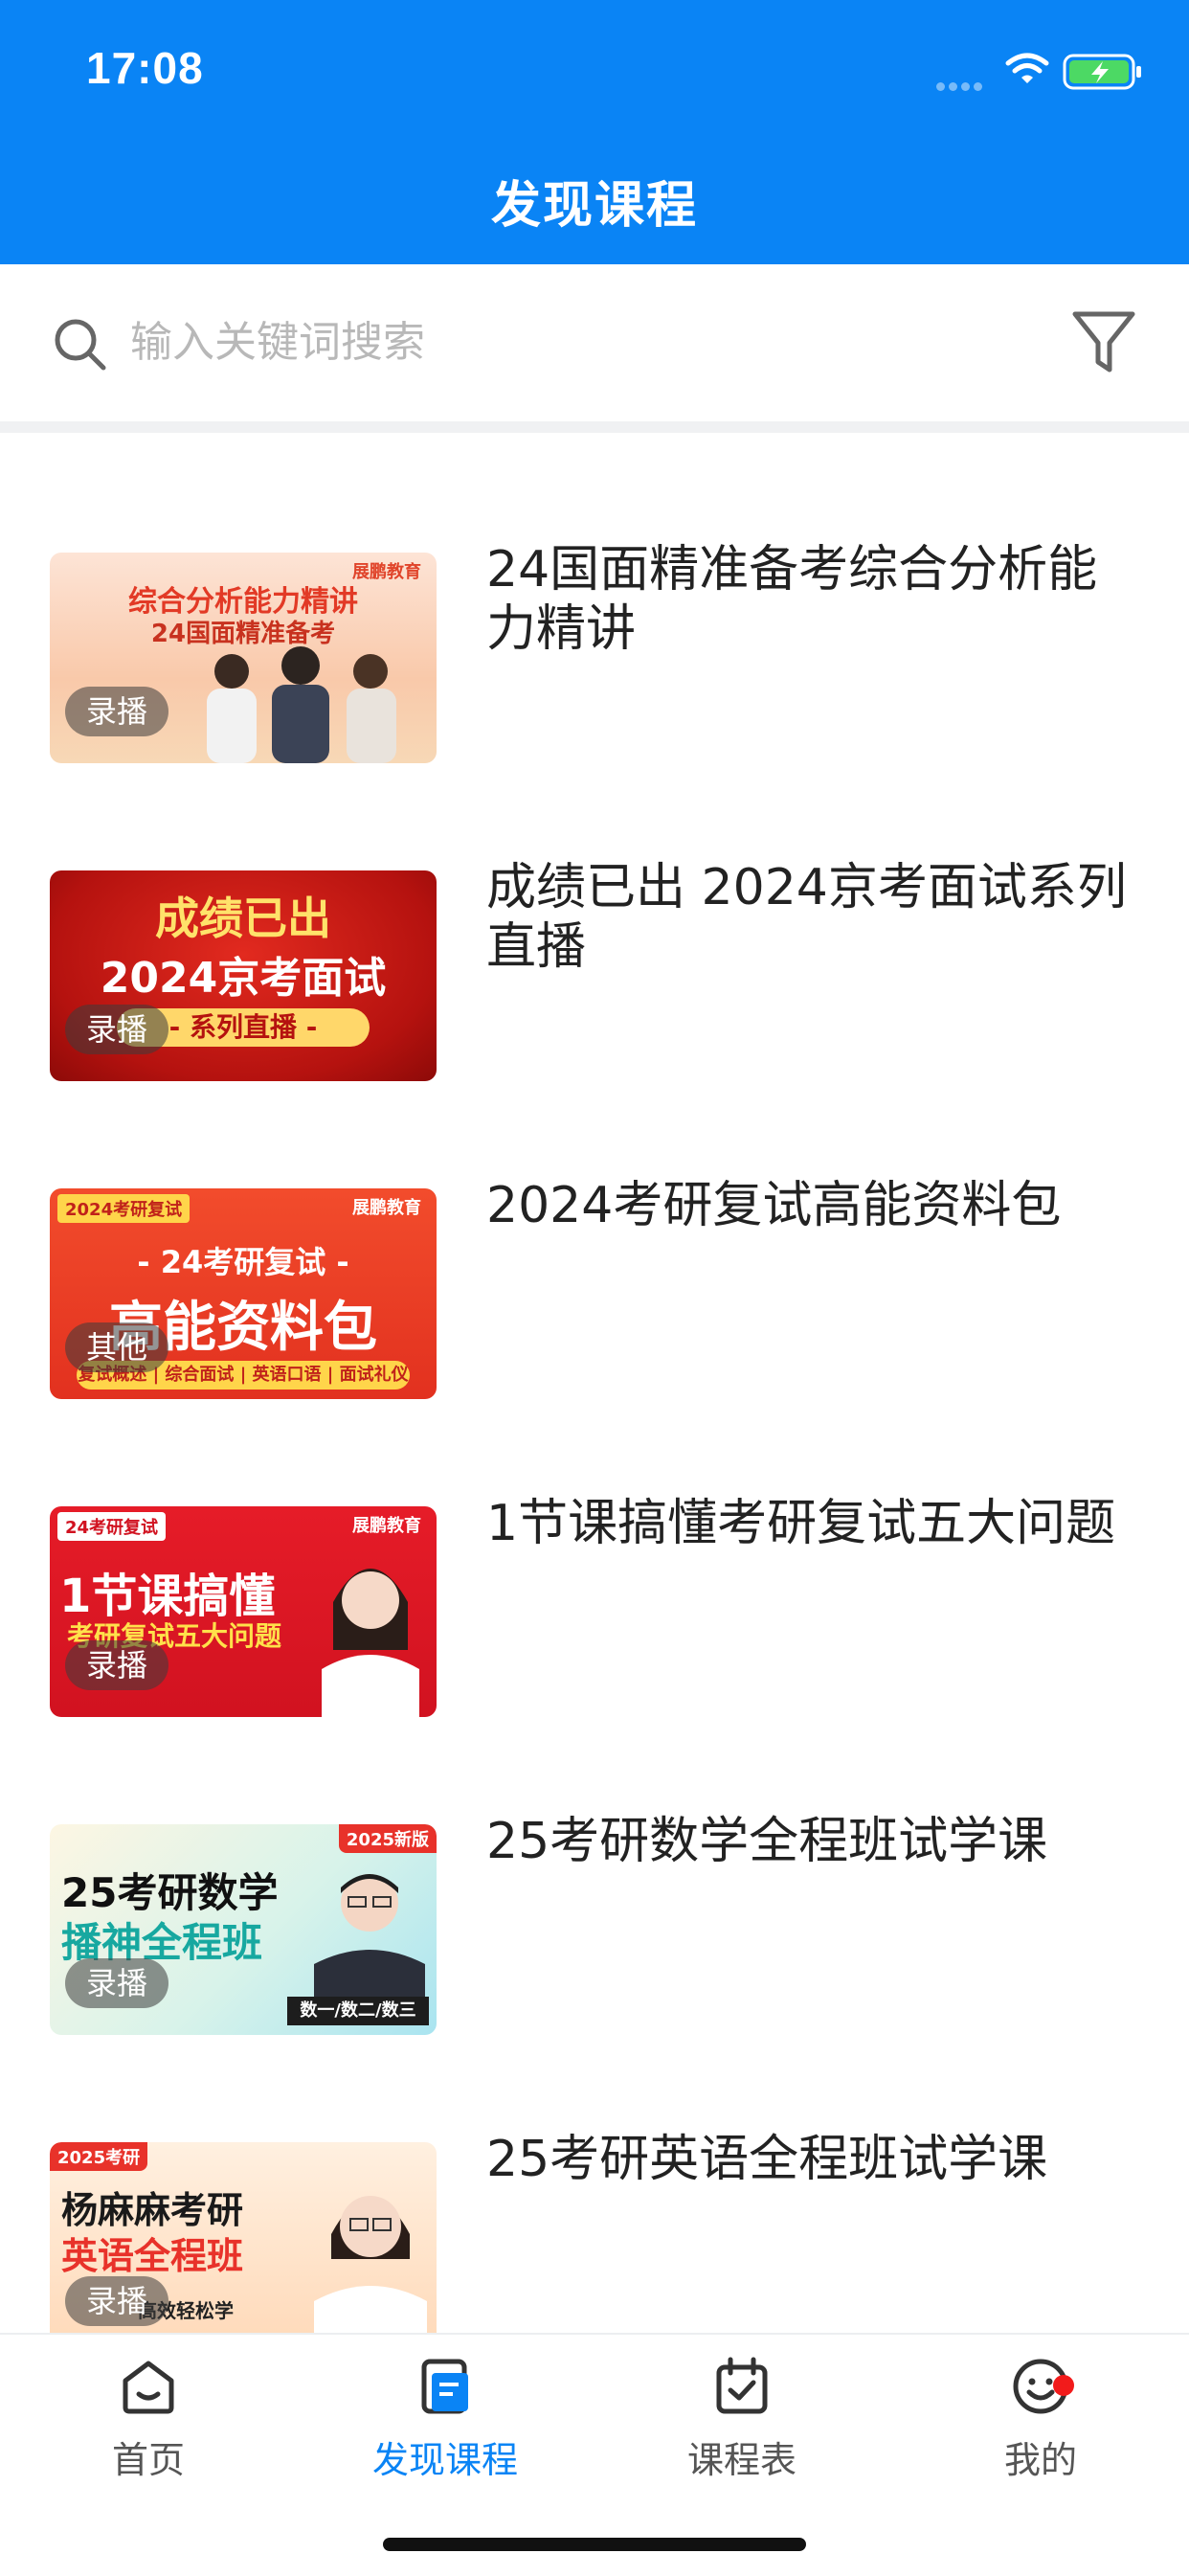 Image resolution: width=1189 pixels, height=2576 pixels. I want to click on thumbnail-subline: 2024京考面试, so click(243, 978).